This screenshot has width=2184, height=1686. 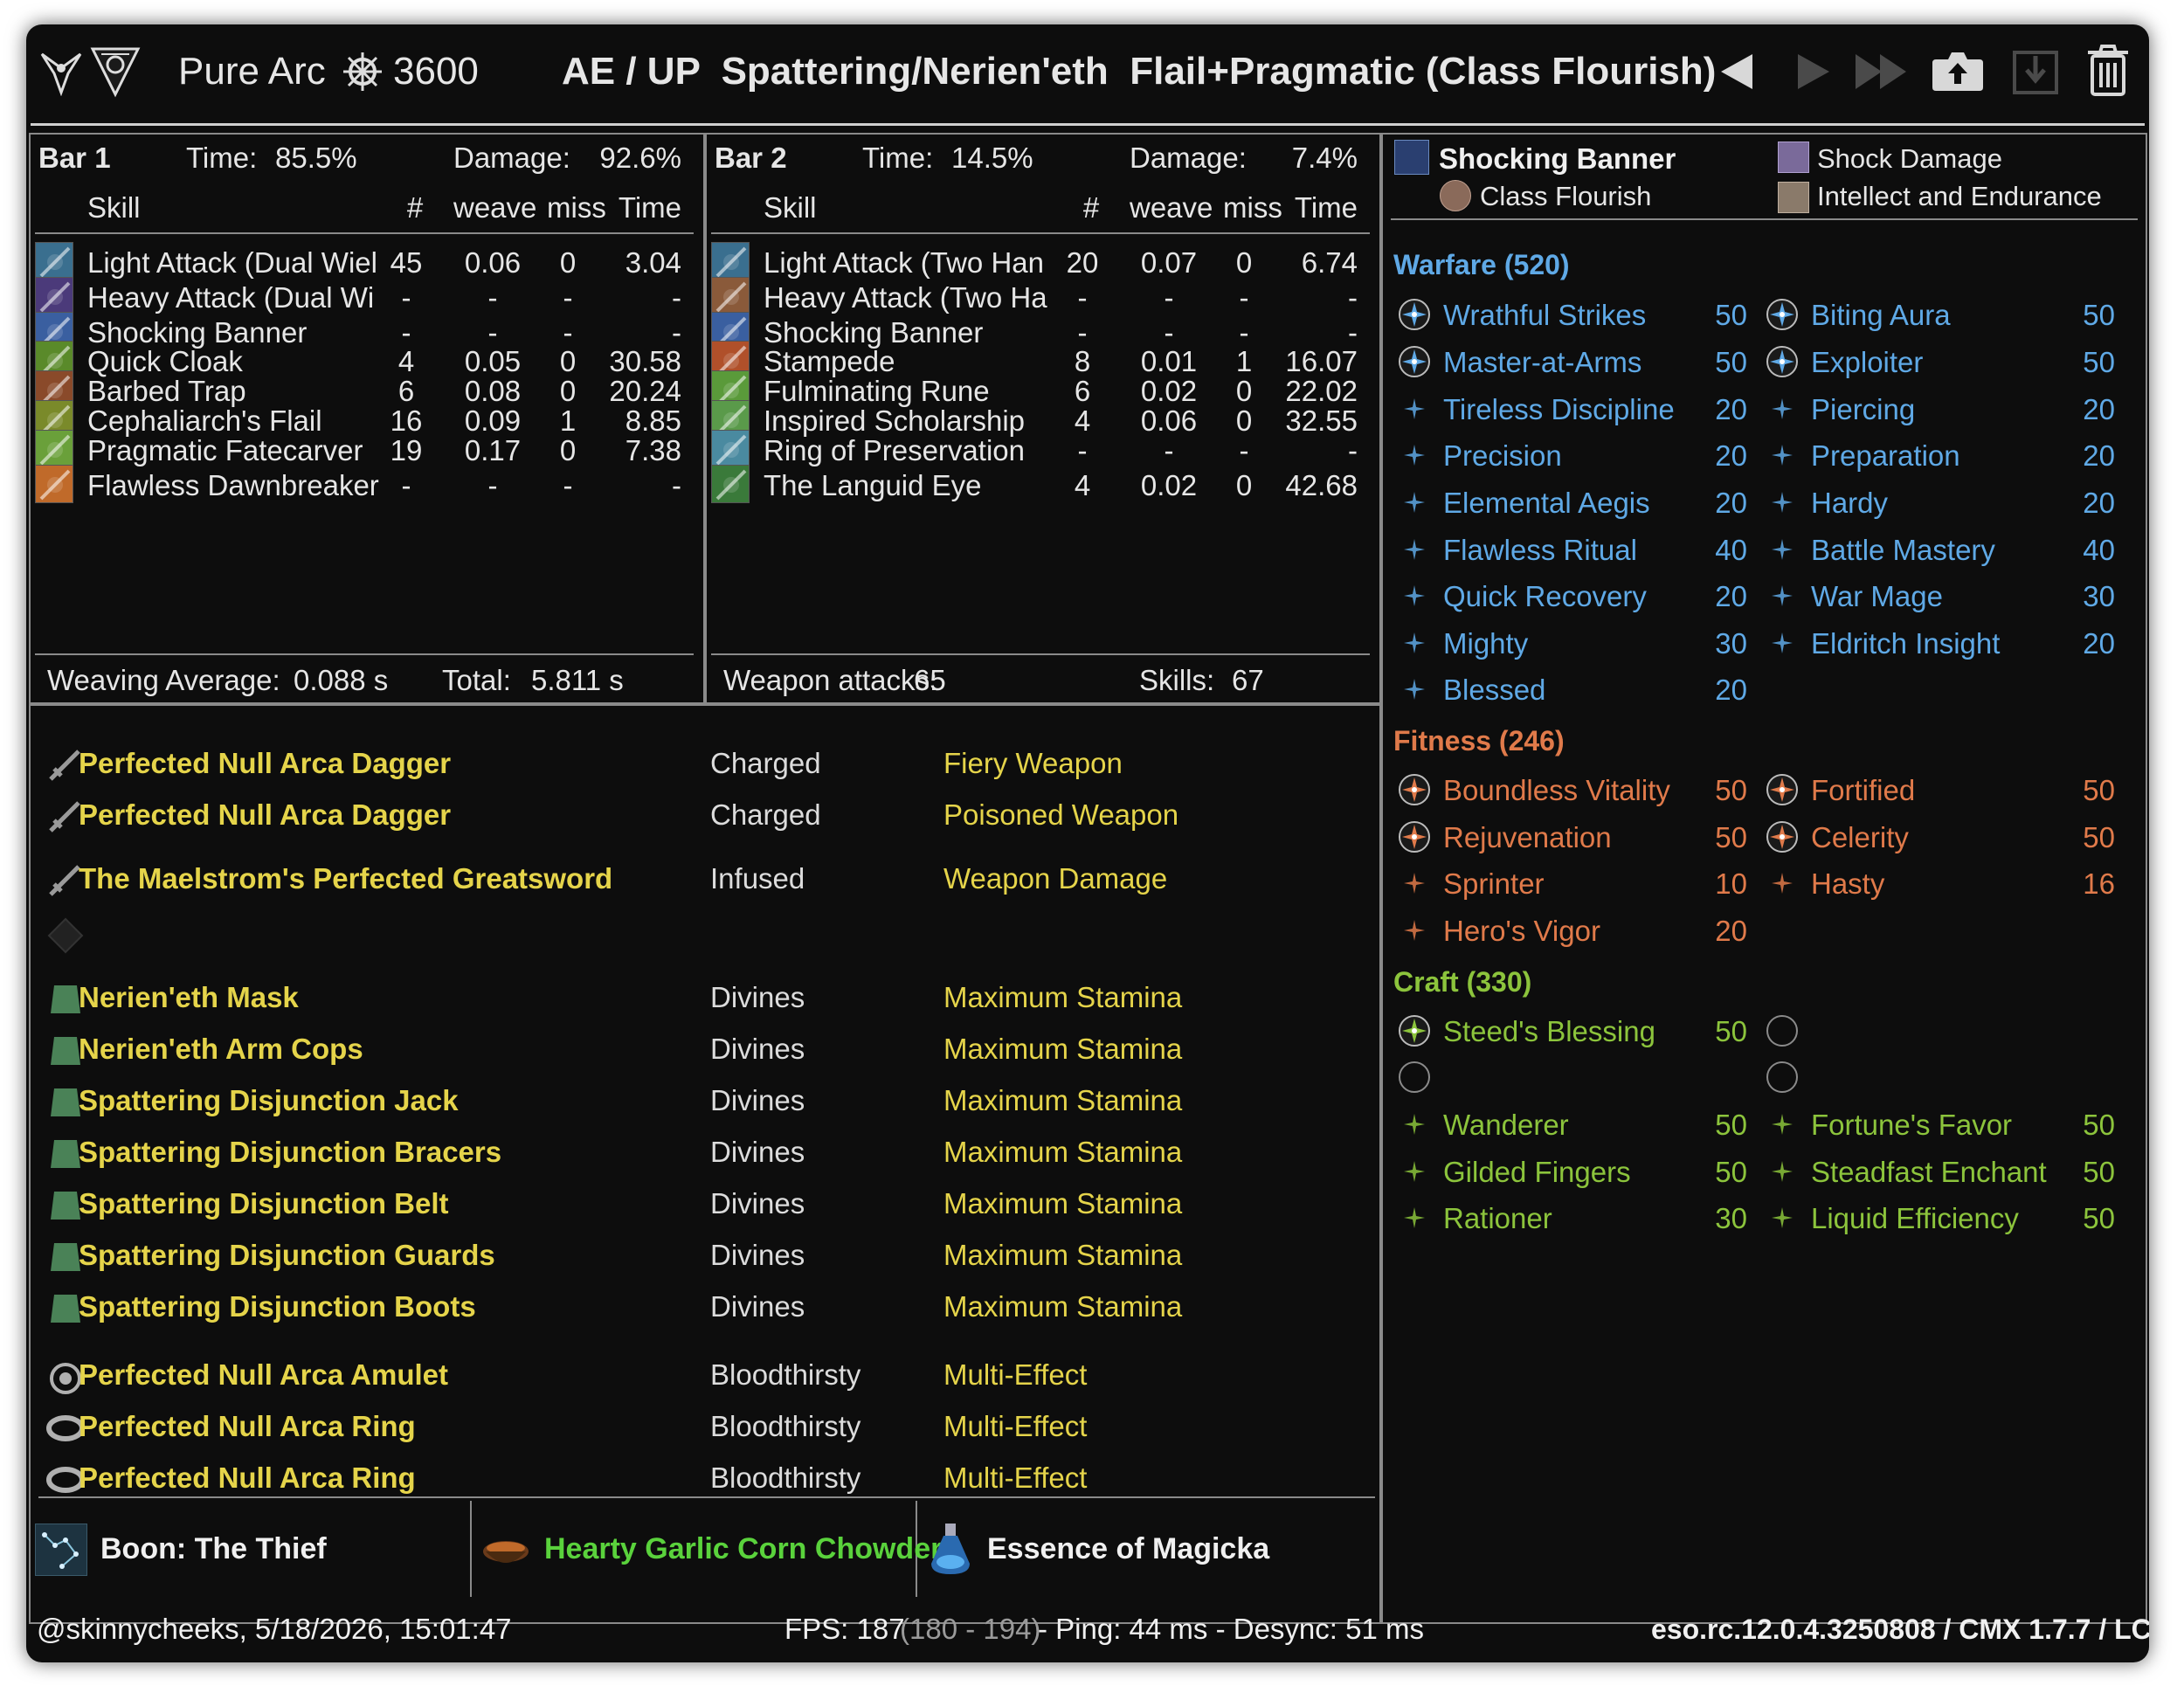 I want to click on skill-miss: 0, so click(x=568, y=262).